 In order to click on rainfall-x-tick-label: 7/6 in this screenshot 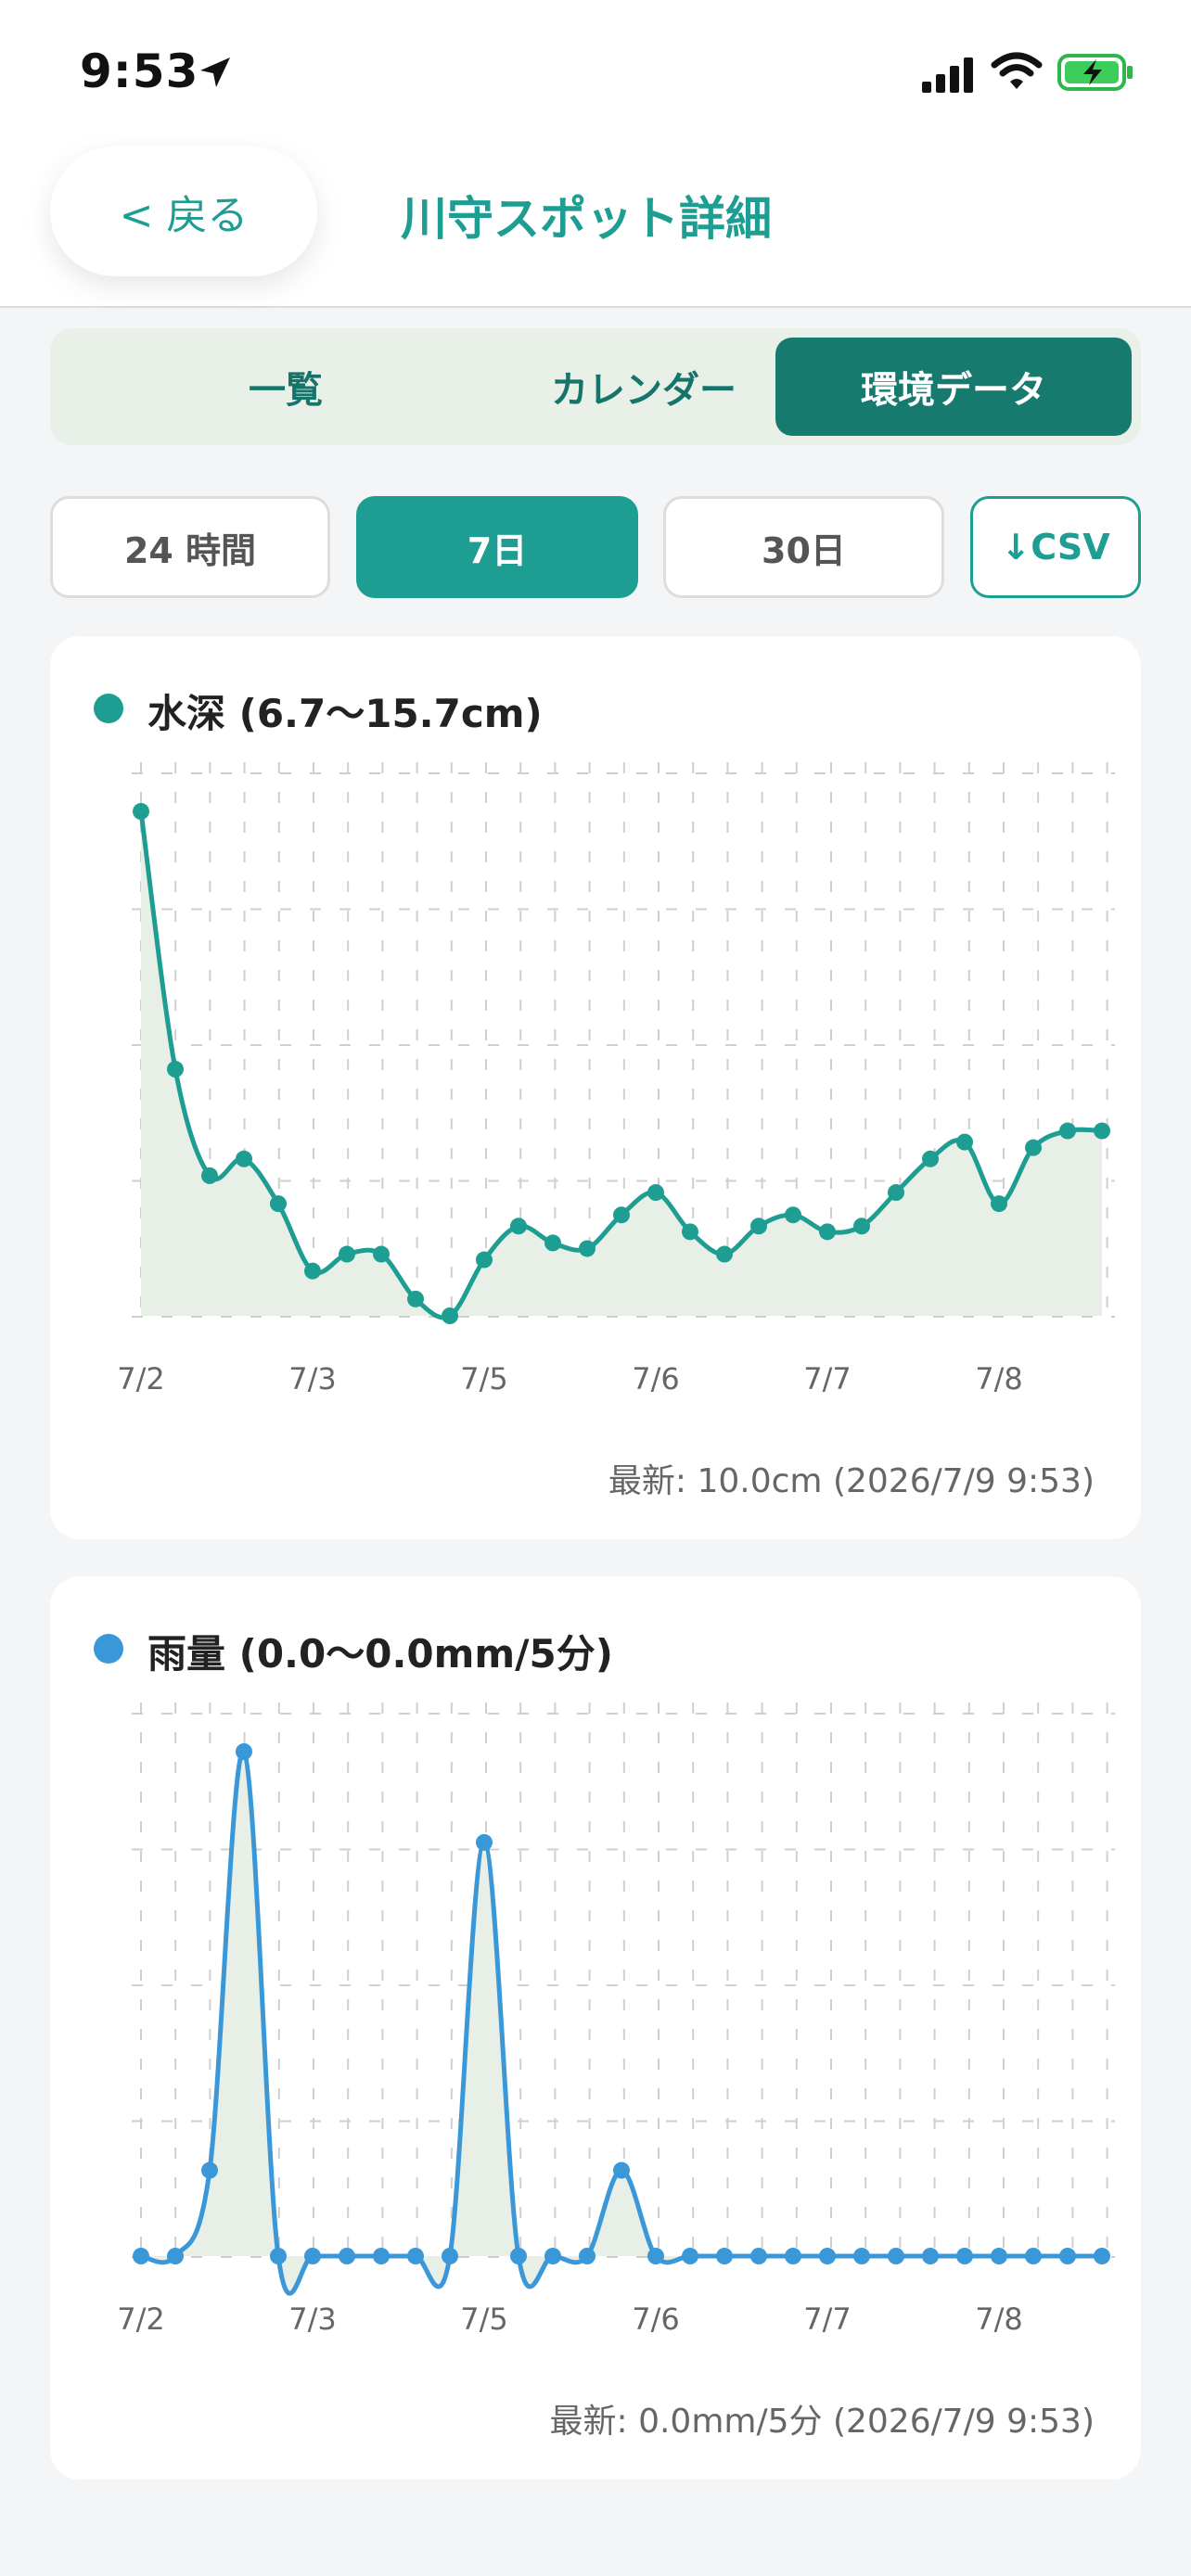, I will do `click(656, 2319)`.